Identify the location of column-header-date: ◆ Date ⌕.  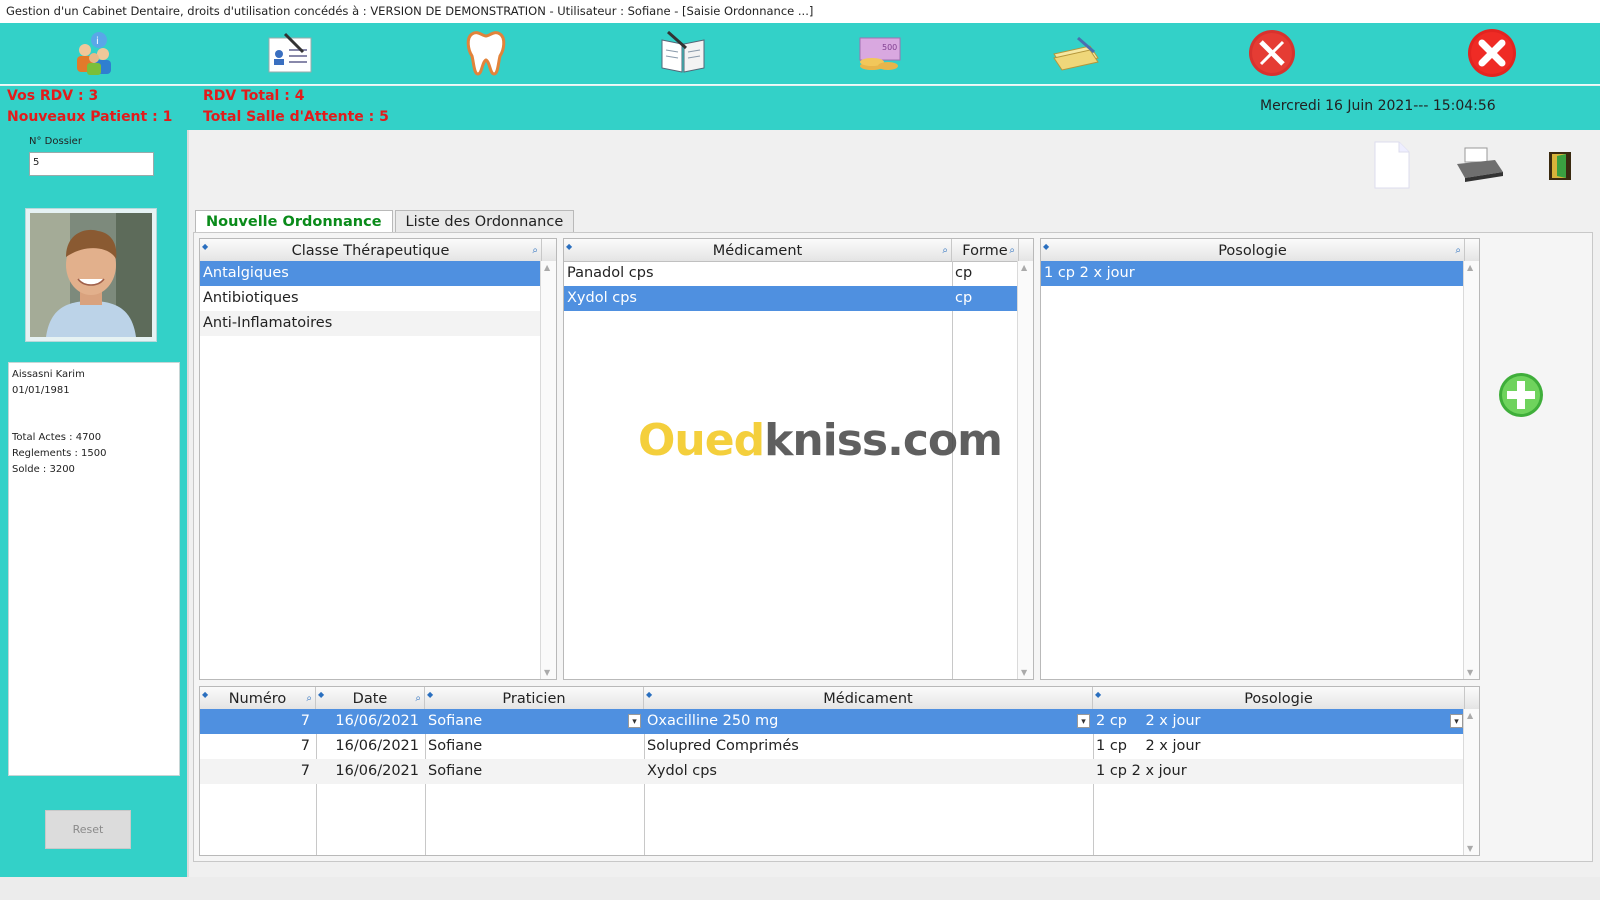
(370, 698).